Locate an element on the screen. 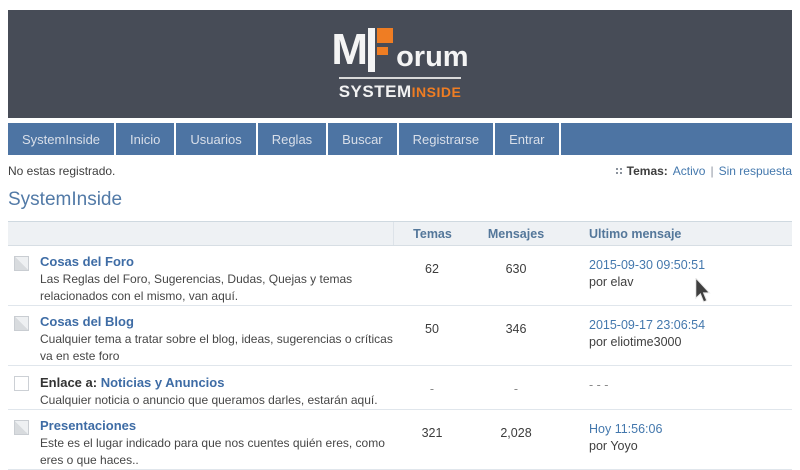 The image size is (800, 470). forum-link: Noticias y Anuncios is located at coordinates (163, 382).